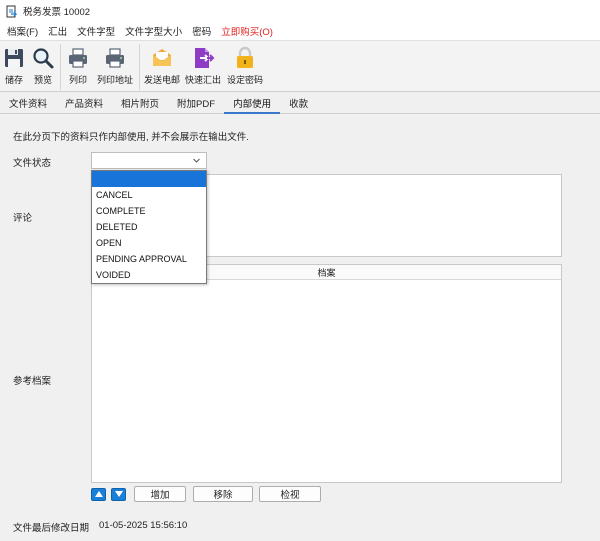  Describe the element at coordinates (143, 525) in the screenshot. I see `last-modified-value: 01-05-2025 15:56:10` at that location.